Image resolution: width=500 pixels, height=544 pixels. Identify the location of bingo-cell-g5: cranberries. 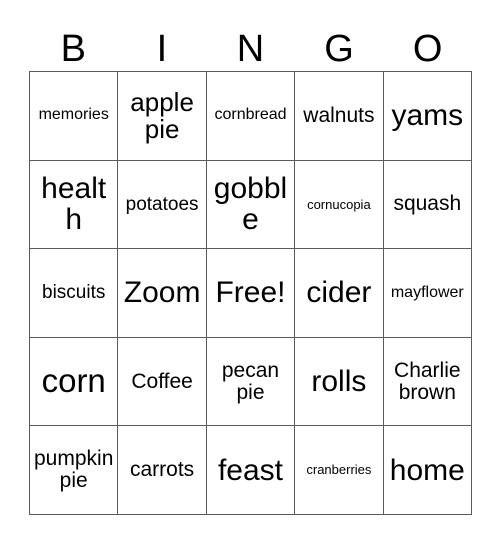
(339, 470).